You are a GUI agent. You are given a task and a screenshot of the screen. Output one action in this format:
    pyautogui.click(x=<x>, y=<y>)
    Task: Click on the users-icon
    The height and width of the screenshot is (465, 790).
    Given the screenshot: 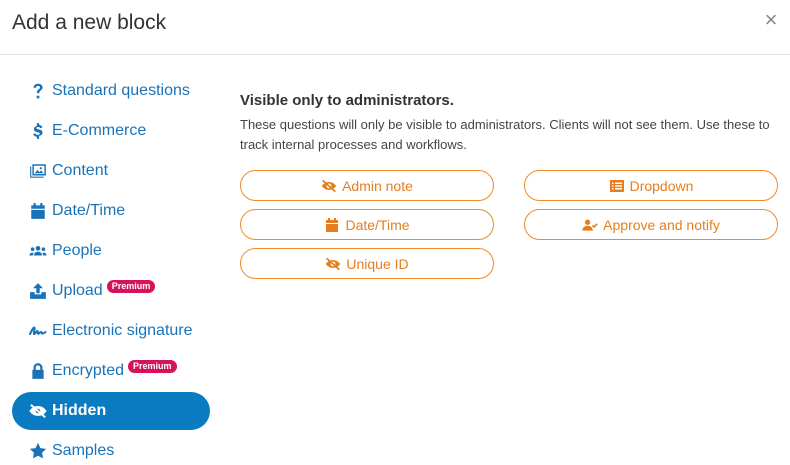 What is the action you would take?
    pyautogui.click(x=38, y=251)
    